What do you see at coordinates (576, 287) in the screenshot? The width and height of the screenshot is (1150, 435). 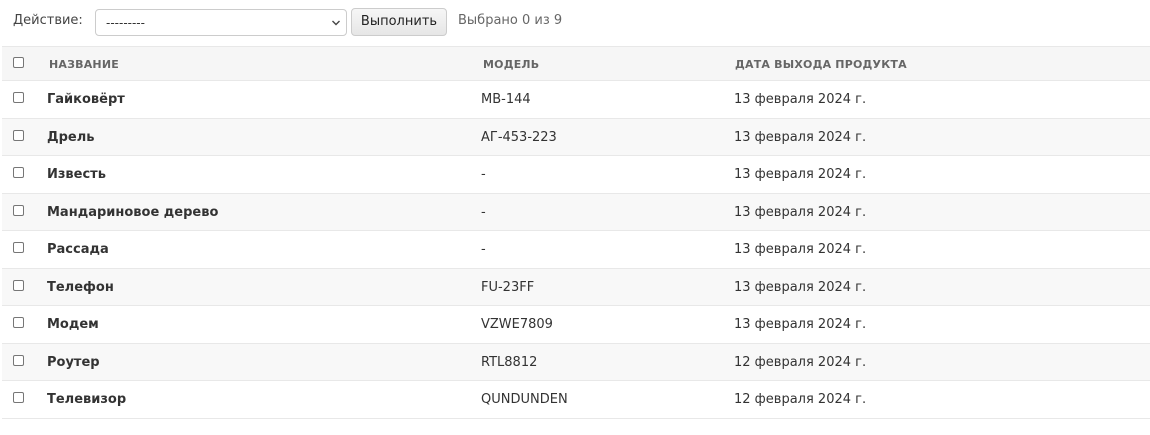 I see `table-row: Телефон FU-23FF 13 февраля 2024 г.` at bounding box center [576, 287].